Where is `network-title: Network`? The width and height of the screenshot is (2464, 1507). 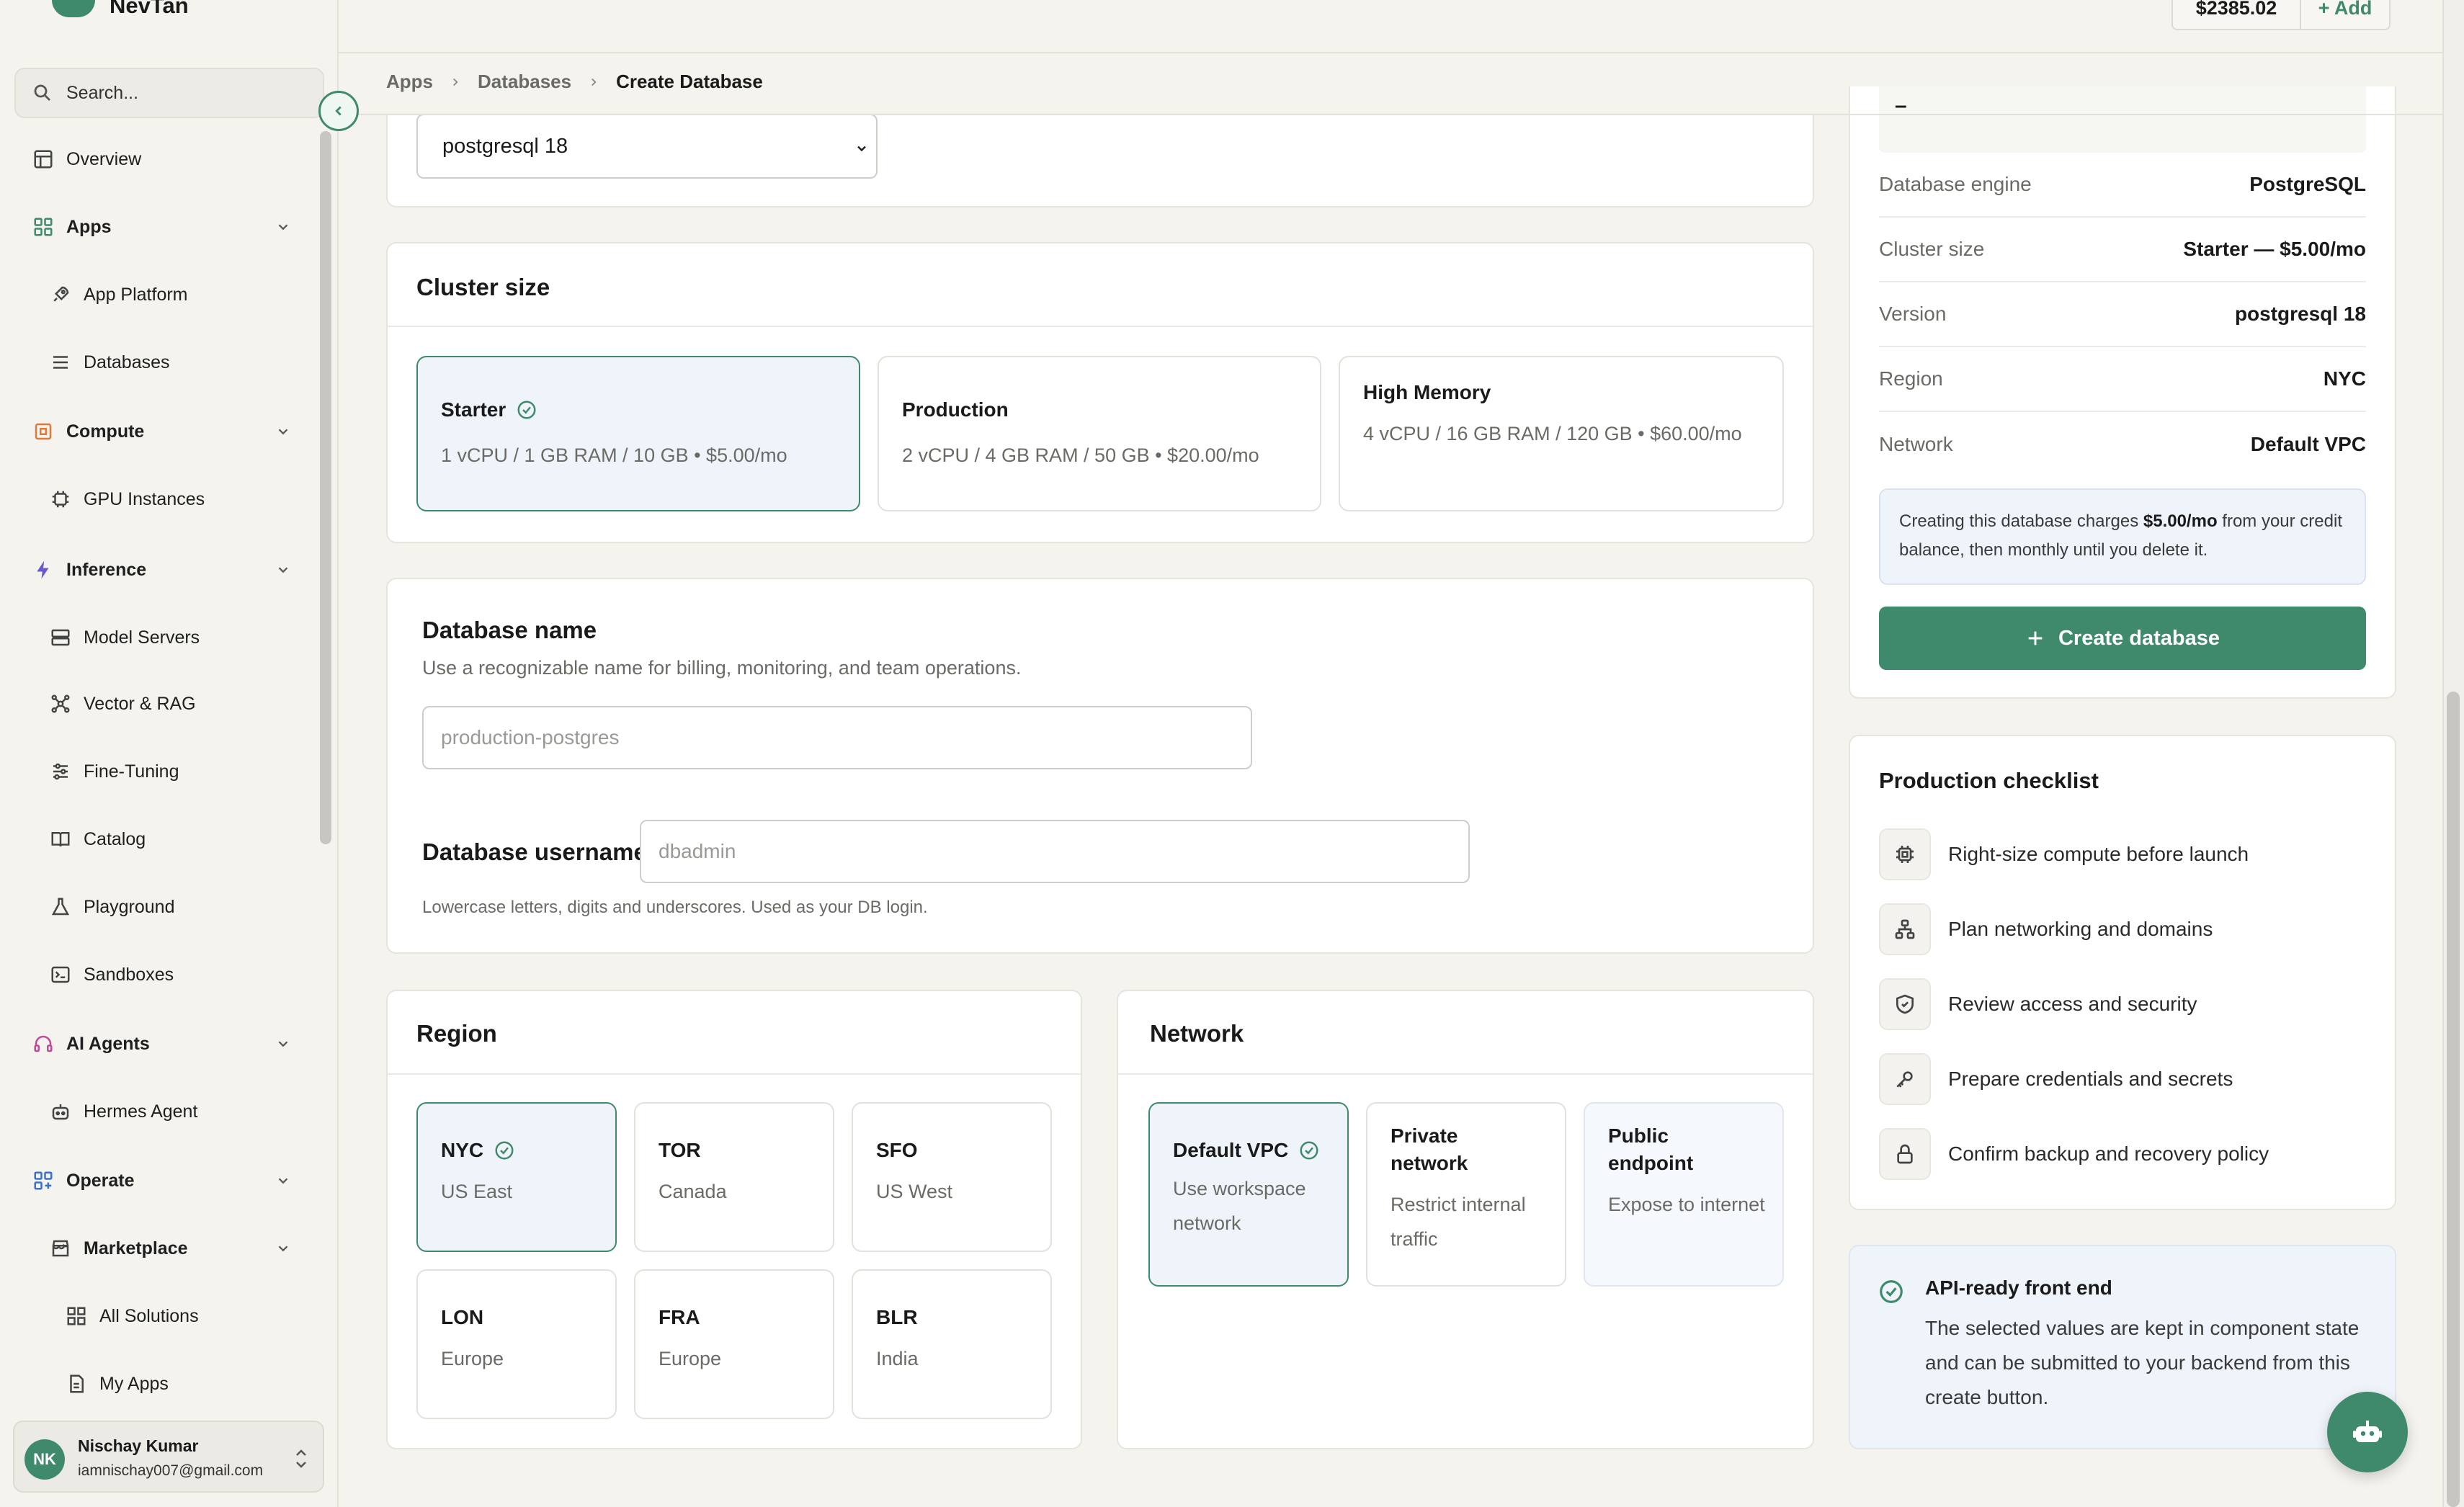
network-title: Network is located at coordinates (1197, 1033).